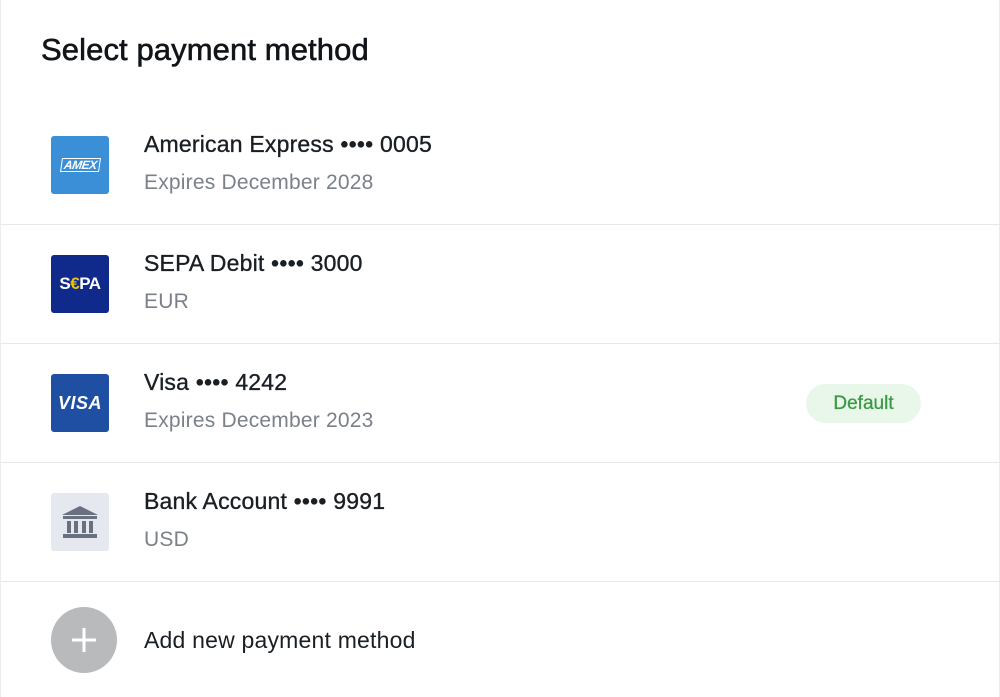 Image resolution: width=1000 pixels, height=697 pixels. I want to click on sepa-logo-text: S€PA, so click(80, 284).